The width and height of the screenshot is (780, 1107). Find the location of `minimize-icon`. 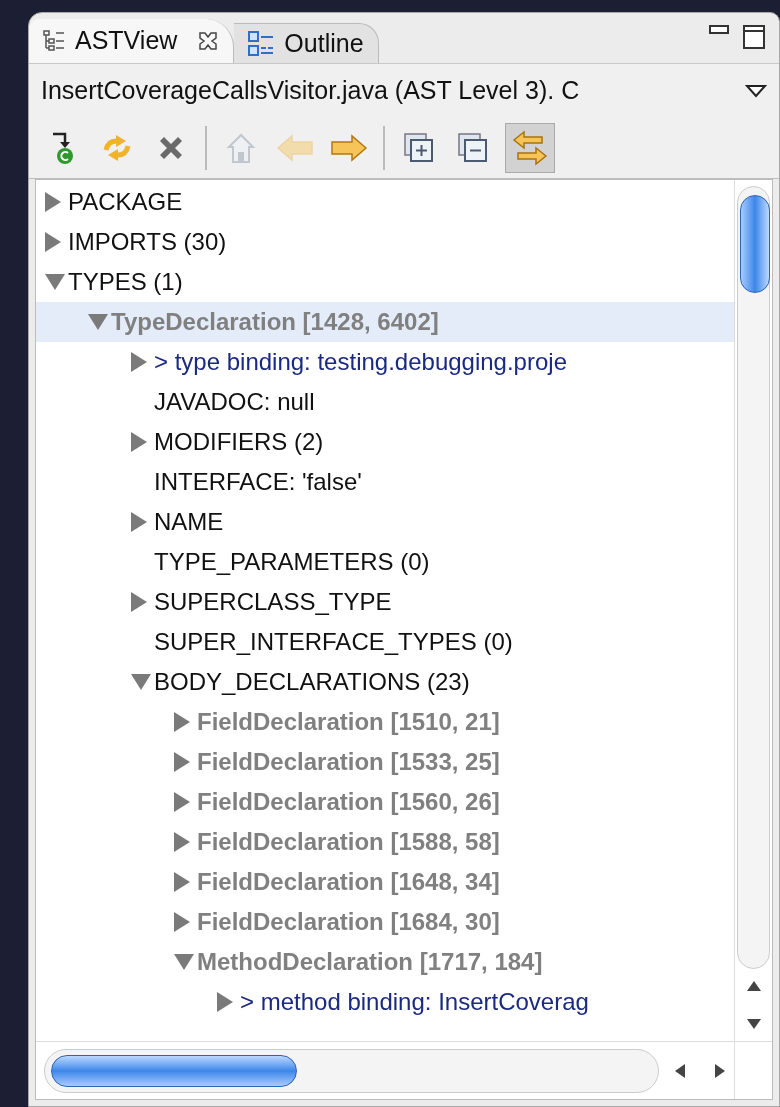

minimize-icon is located at coordinates (719, 30).